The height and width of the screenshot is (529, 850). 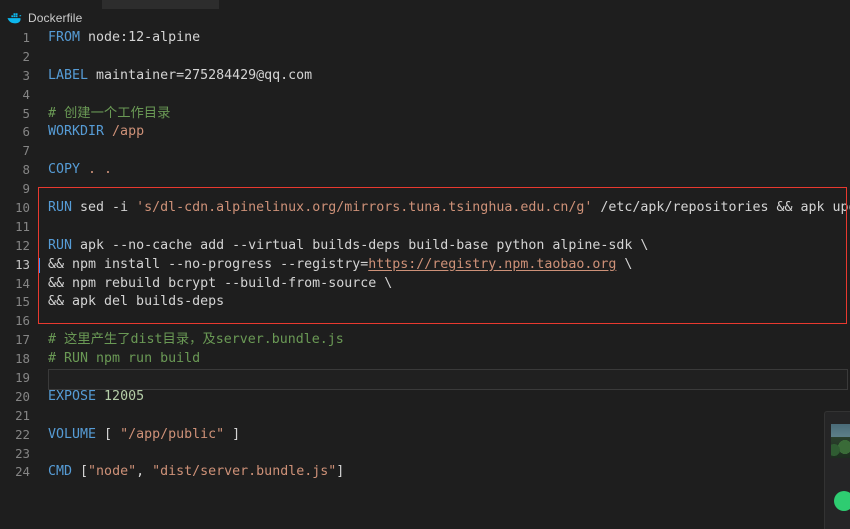 I want to click on code-token: "dist/server.bundle.js", so click(x=244, y=472).